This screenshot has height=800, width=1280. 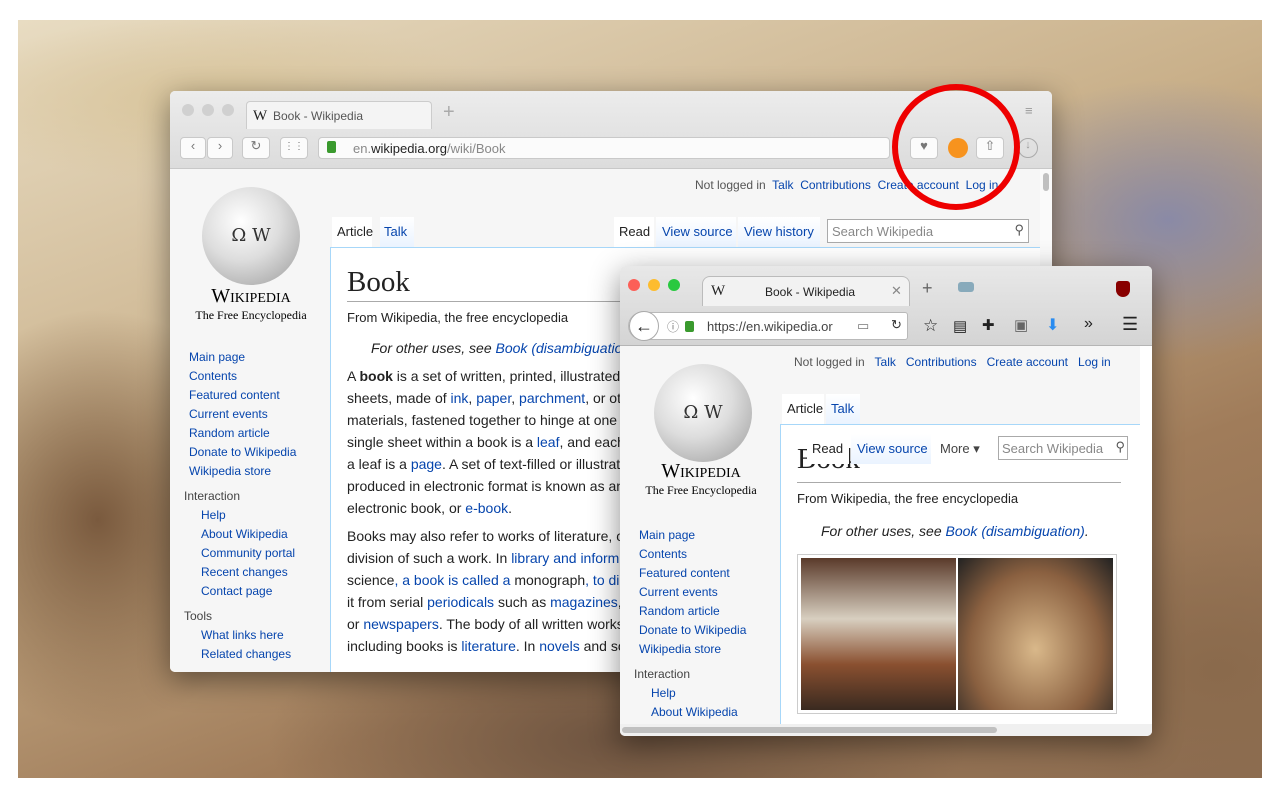 What do you see at coordinates (644, 326) in the screenshot?
I see `back-button: ←` at bounding box center [644, 326].